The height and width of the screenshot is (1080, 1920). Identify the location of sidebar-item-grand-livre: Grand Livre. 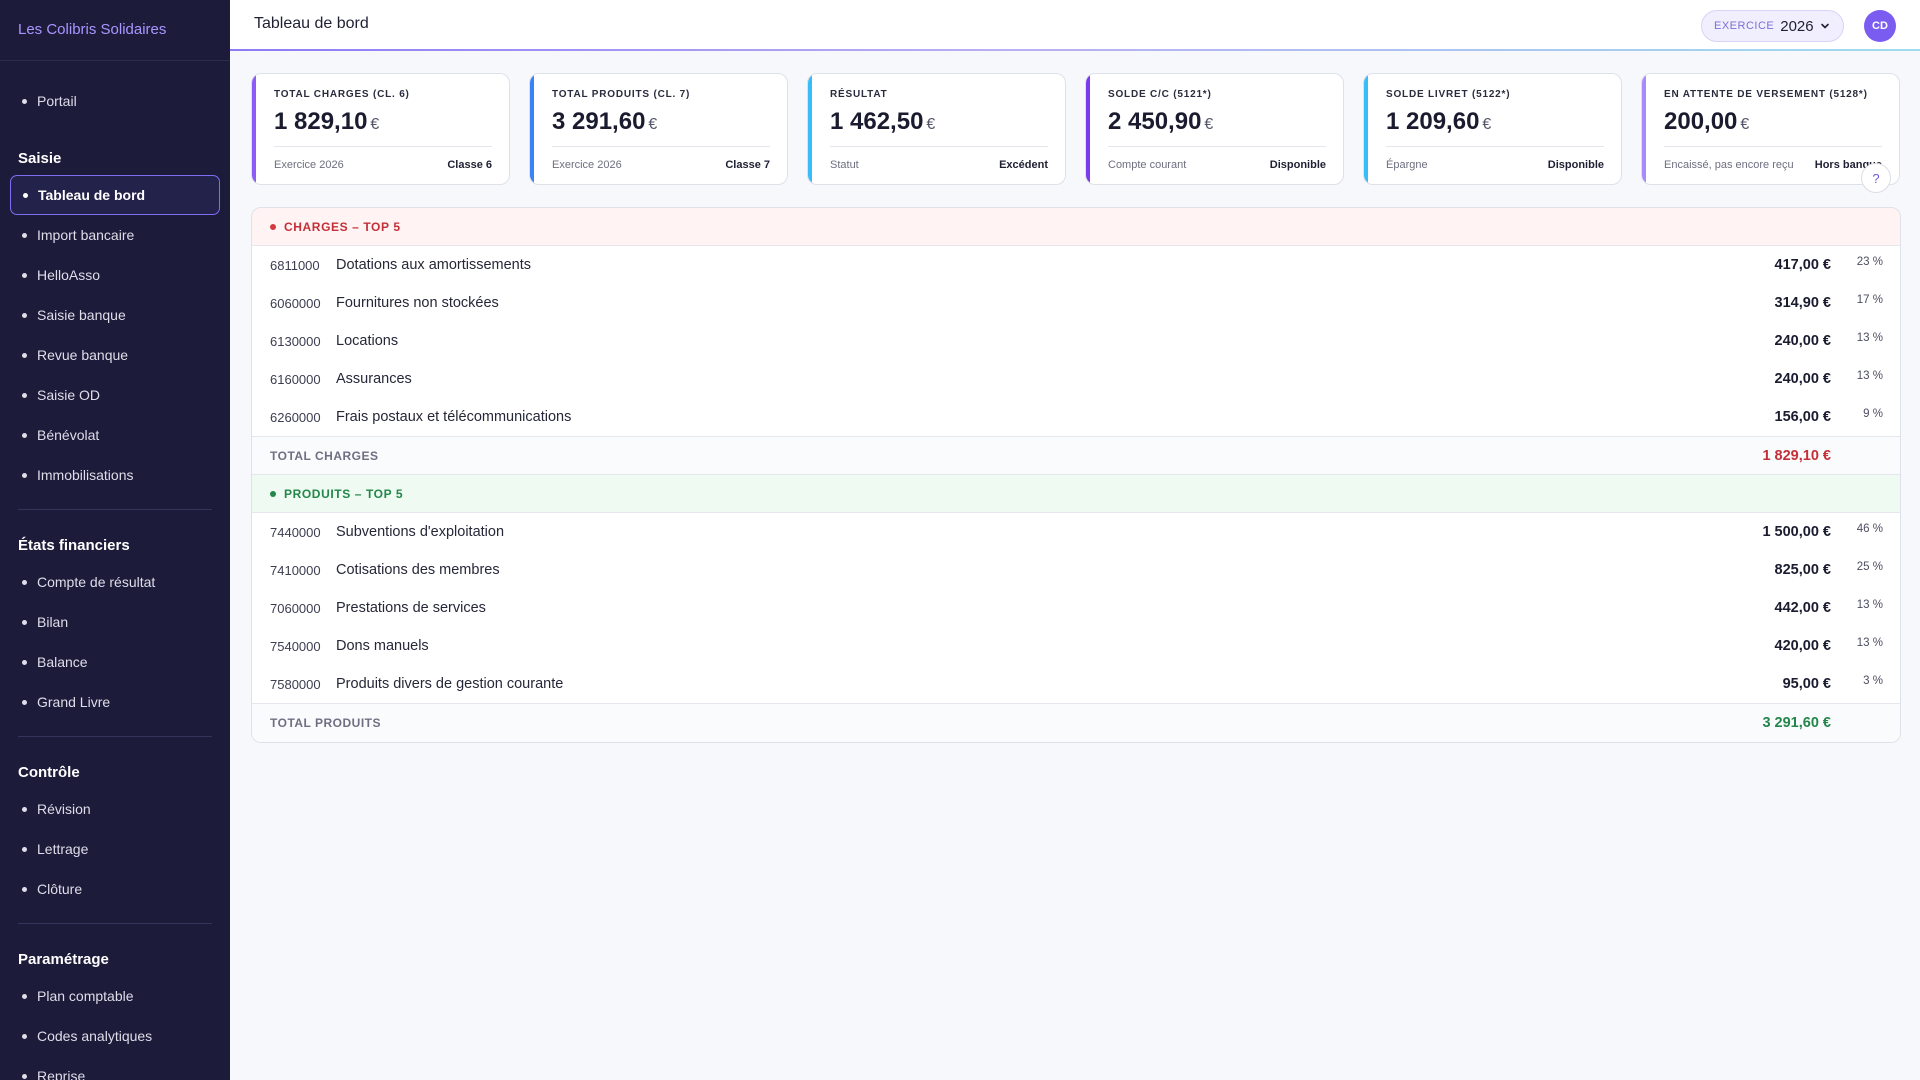
(115, 702).